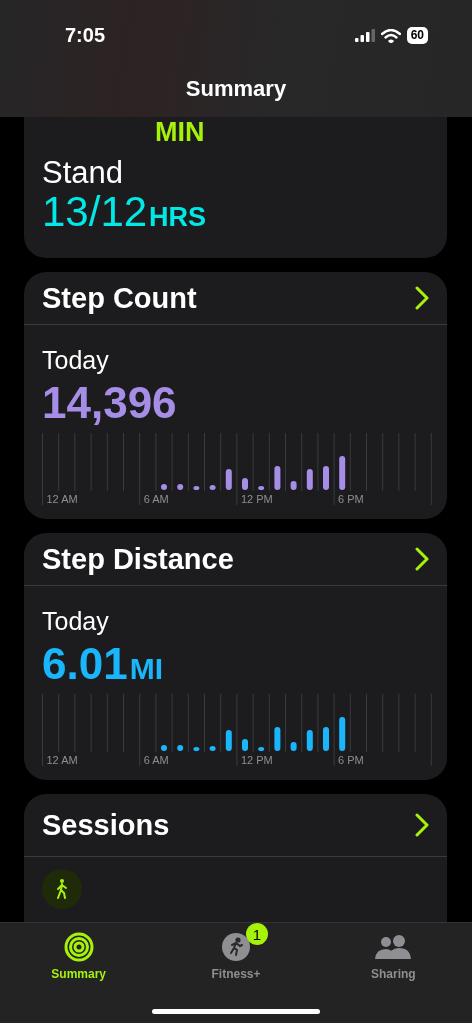 The height and width of the screenshot is (1023, 472). What do you see at coordinates (85, 664) in the screenshot?
I see `metric-value: 6.01` at bounding box center [85, 664].